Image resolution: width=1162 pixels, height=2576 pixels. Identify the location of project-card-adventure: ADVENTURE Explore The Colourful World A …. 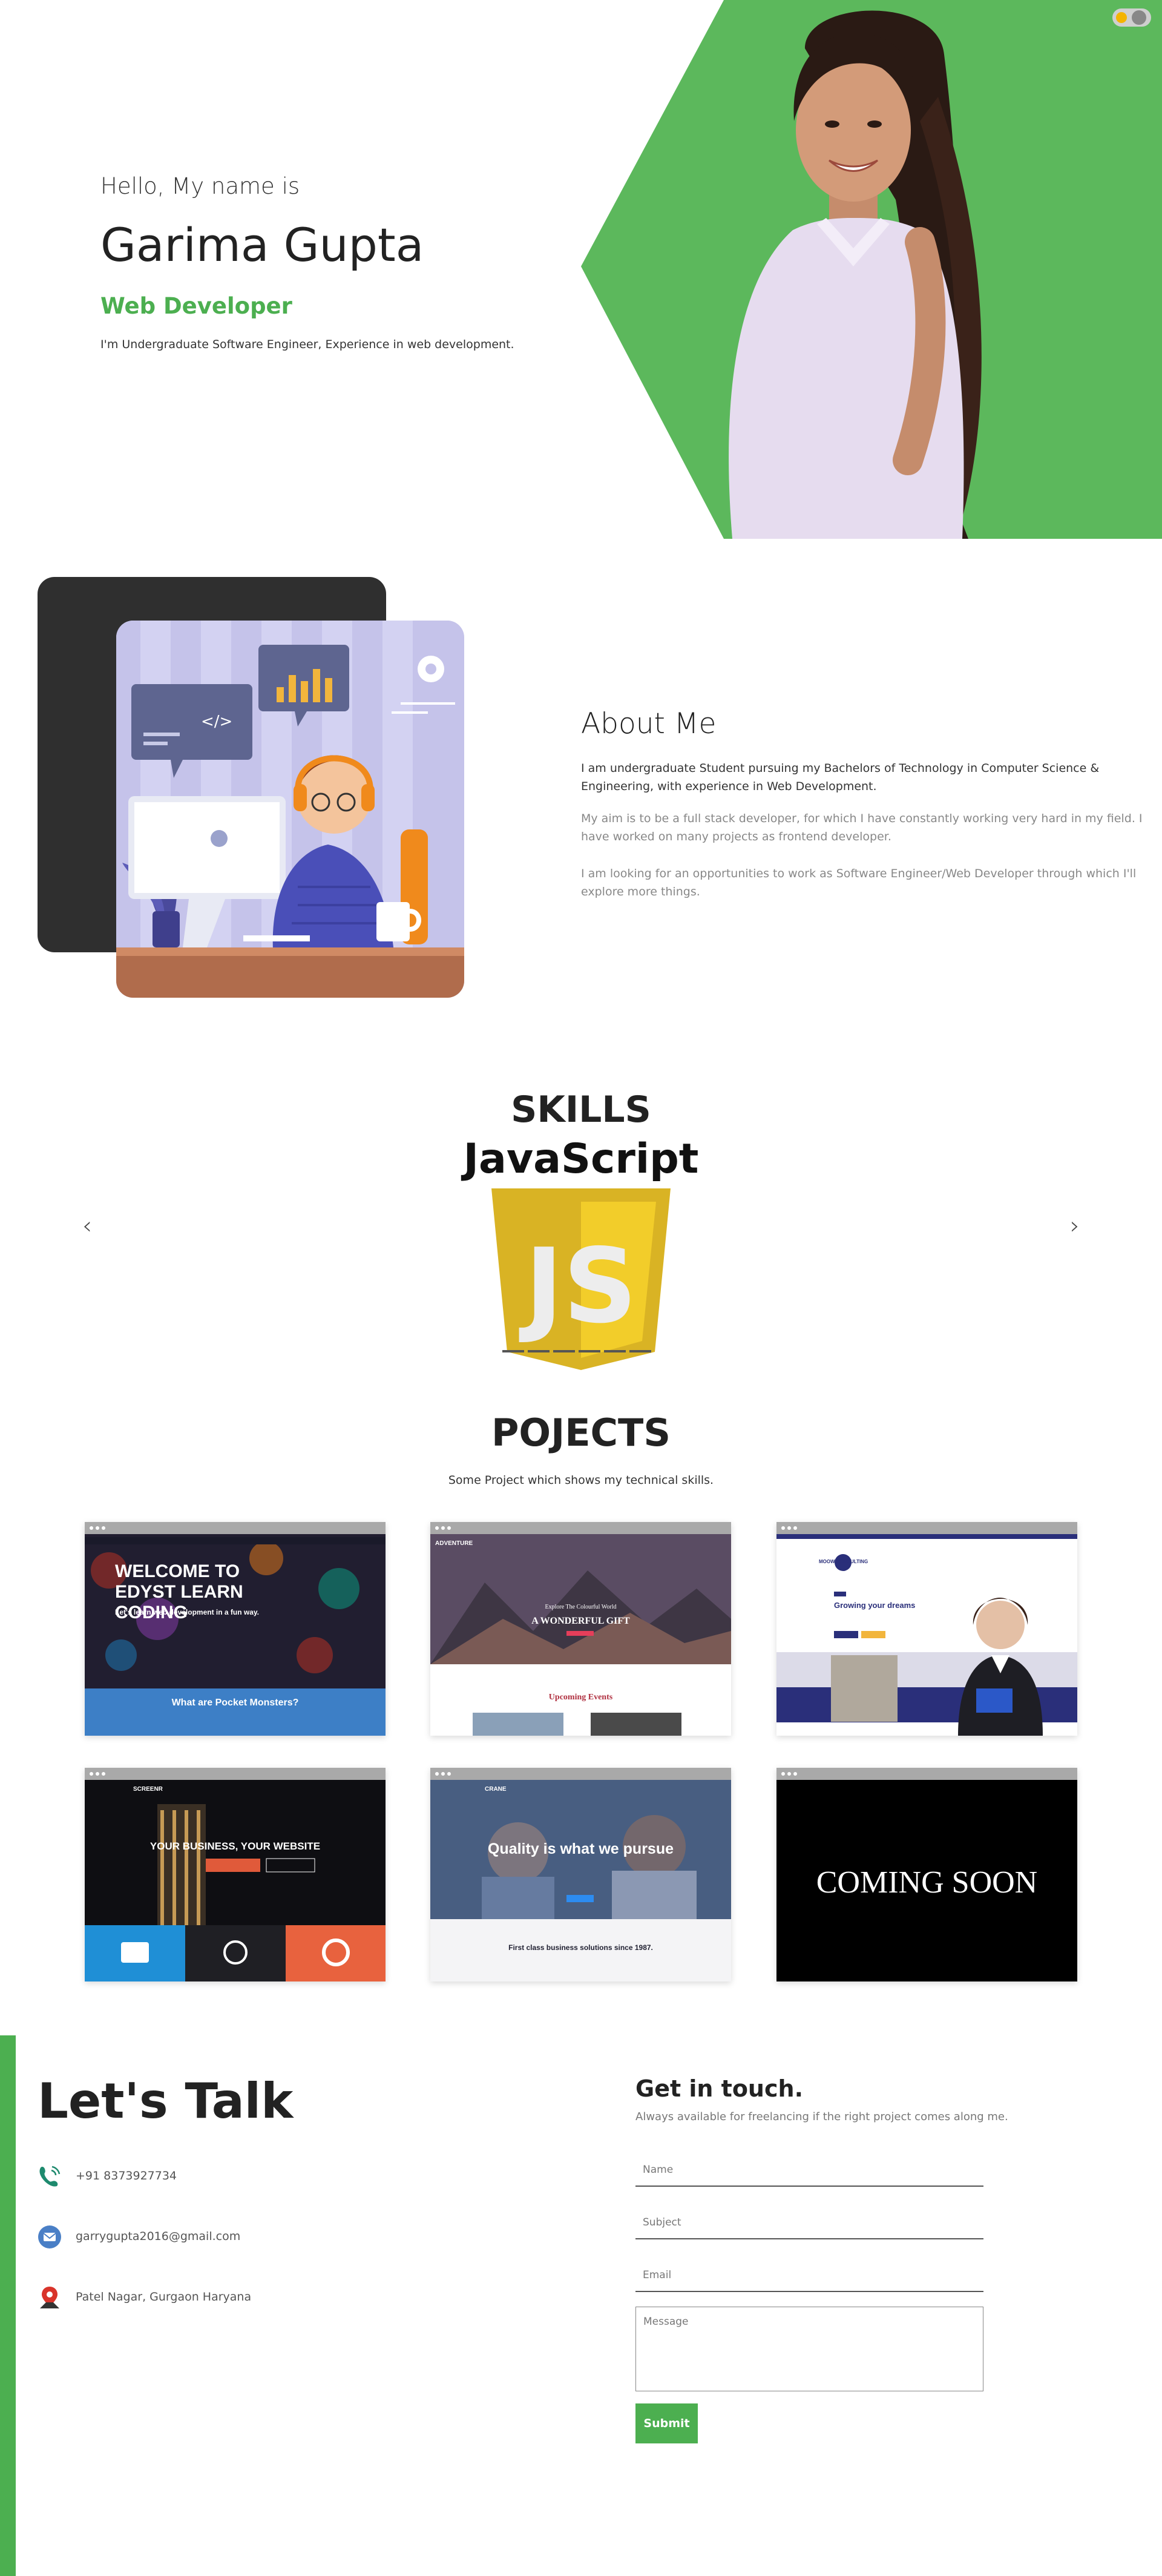
(580, 1629).